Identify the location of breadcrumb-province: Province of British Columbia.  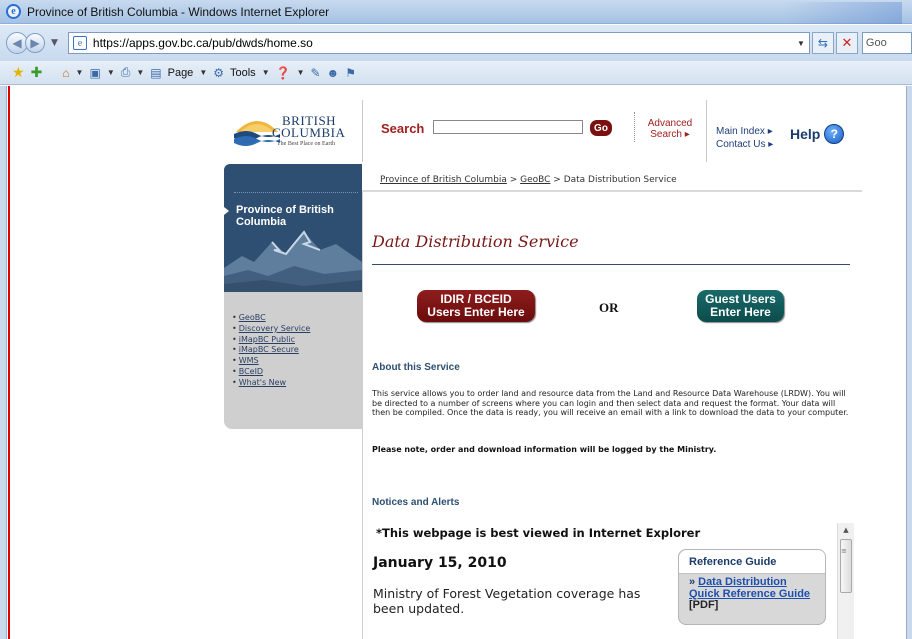
(443, 180).